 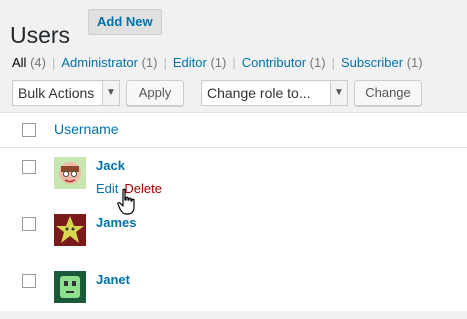 What do you see at coordinates (29, 130) in the screenshot?
I see `select-all-checkbox` at bounding box center [29, 130].